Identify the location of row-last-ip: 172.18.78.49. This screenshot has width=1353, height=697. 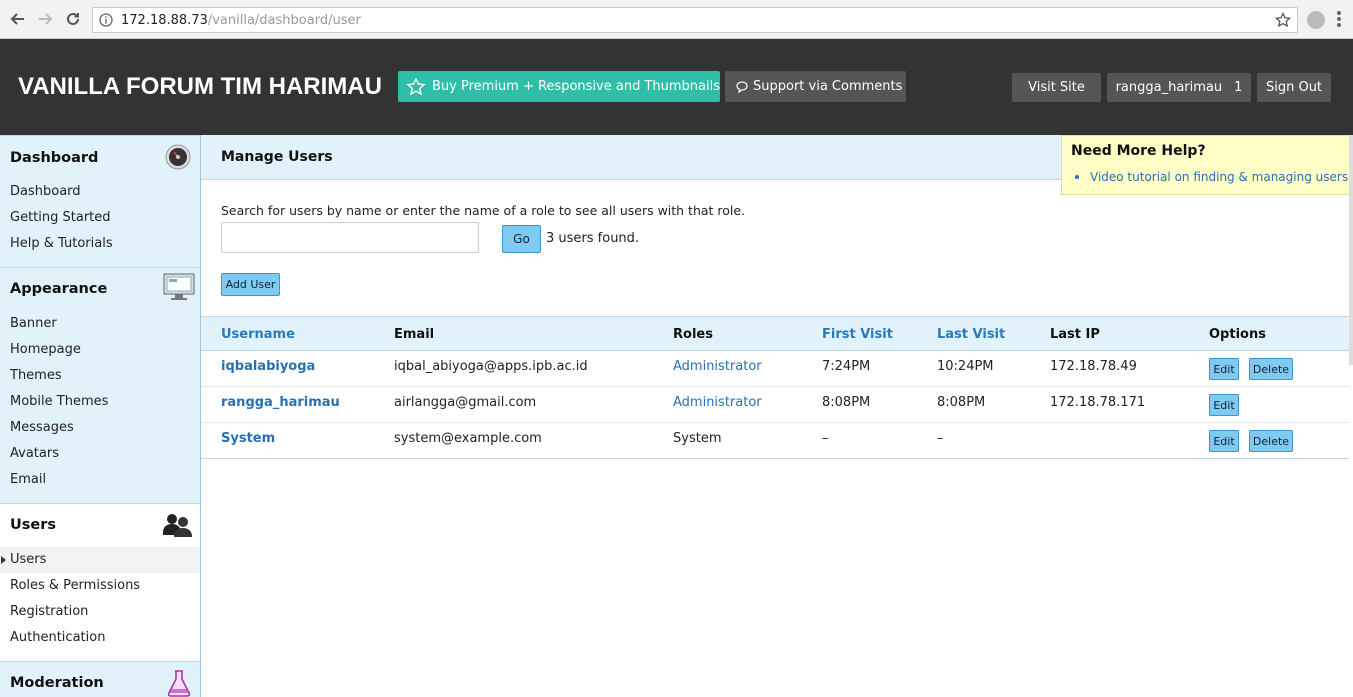
(1093, 366).